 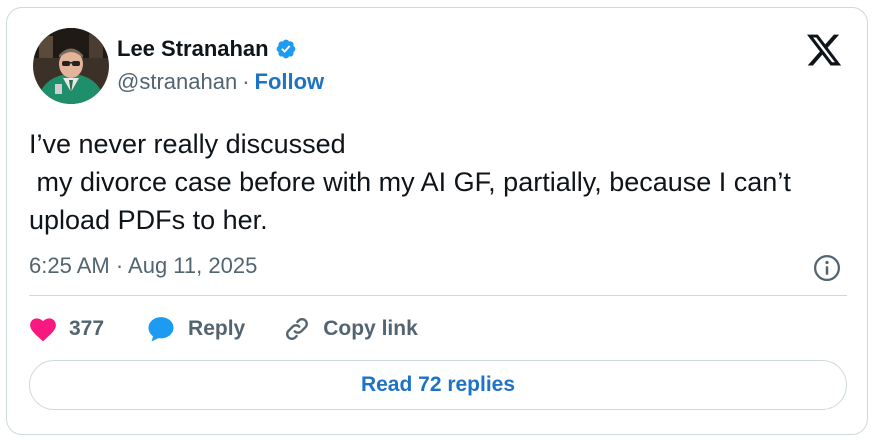 I want to click on reply-label: Reply, so click(x=217, y=328).